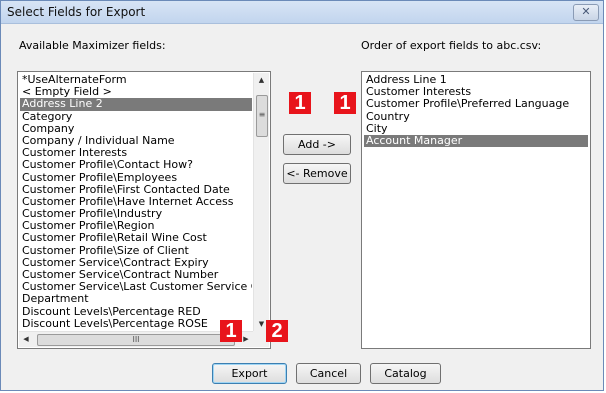 Image resolution: width=606 pixels, height=393 pixels. Describe the element at coordinates (136, 104) in the screenshot. I see `list-item: Address Line 2` at that location.